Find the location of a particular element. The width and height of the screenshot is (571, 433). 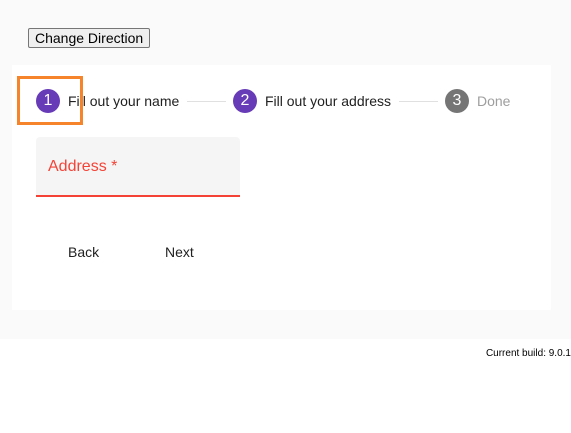

step-2-label: Fill out your address is located at coordinates (328, 101).